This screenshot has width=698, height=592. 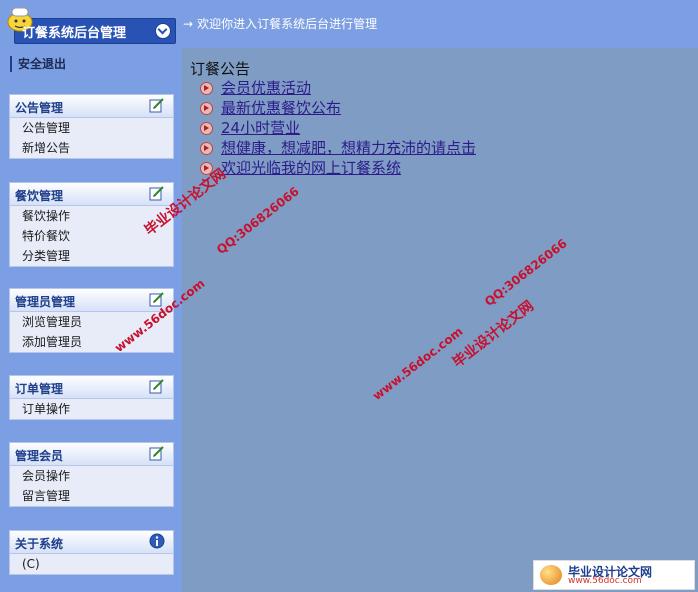 What do you see at coordinates (45, 302) in the screenshot?
I see `panel-title: 管理员管理` at bounding box center [45, 302].